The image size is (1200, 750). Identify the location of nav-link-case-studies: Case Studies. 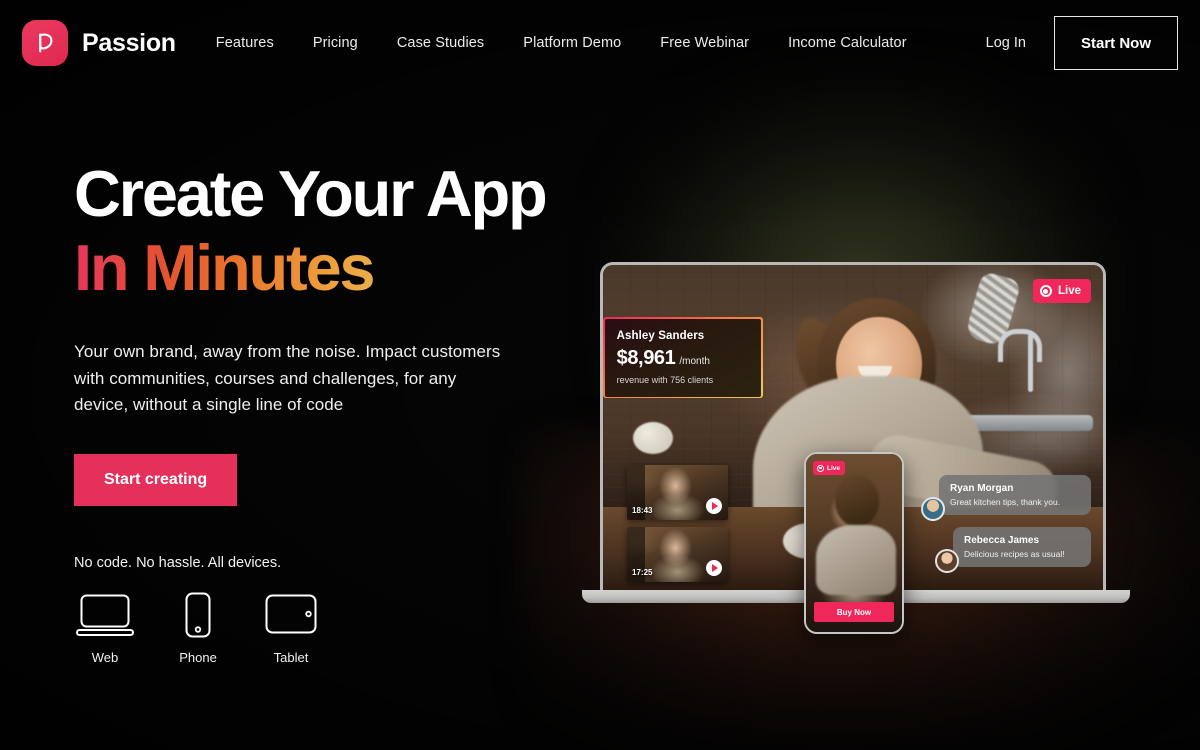
(440, 43).